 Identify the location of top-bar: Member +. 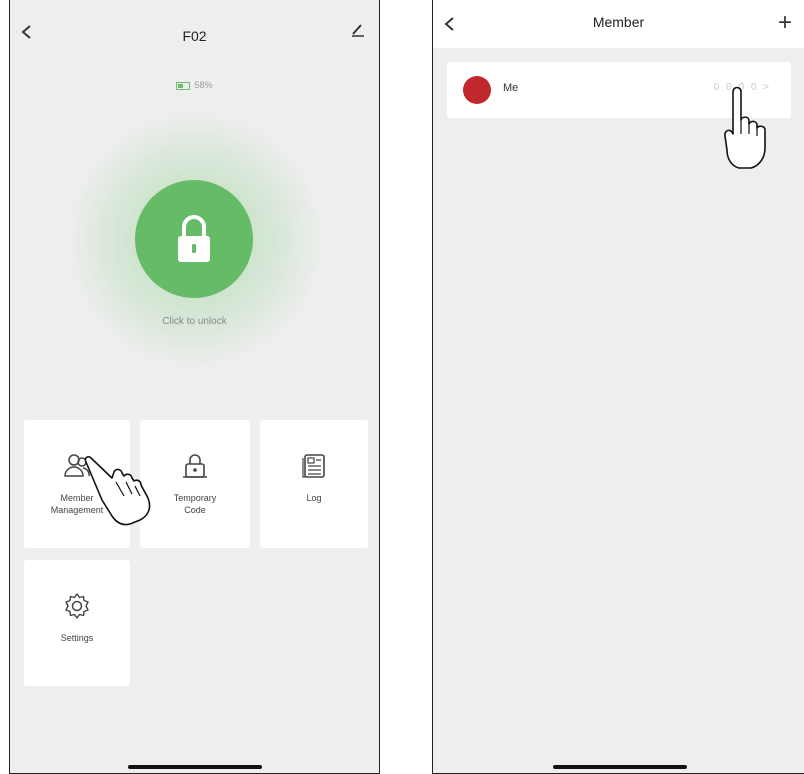
(618, 24).